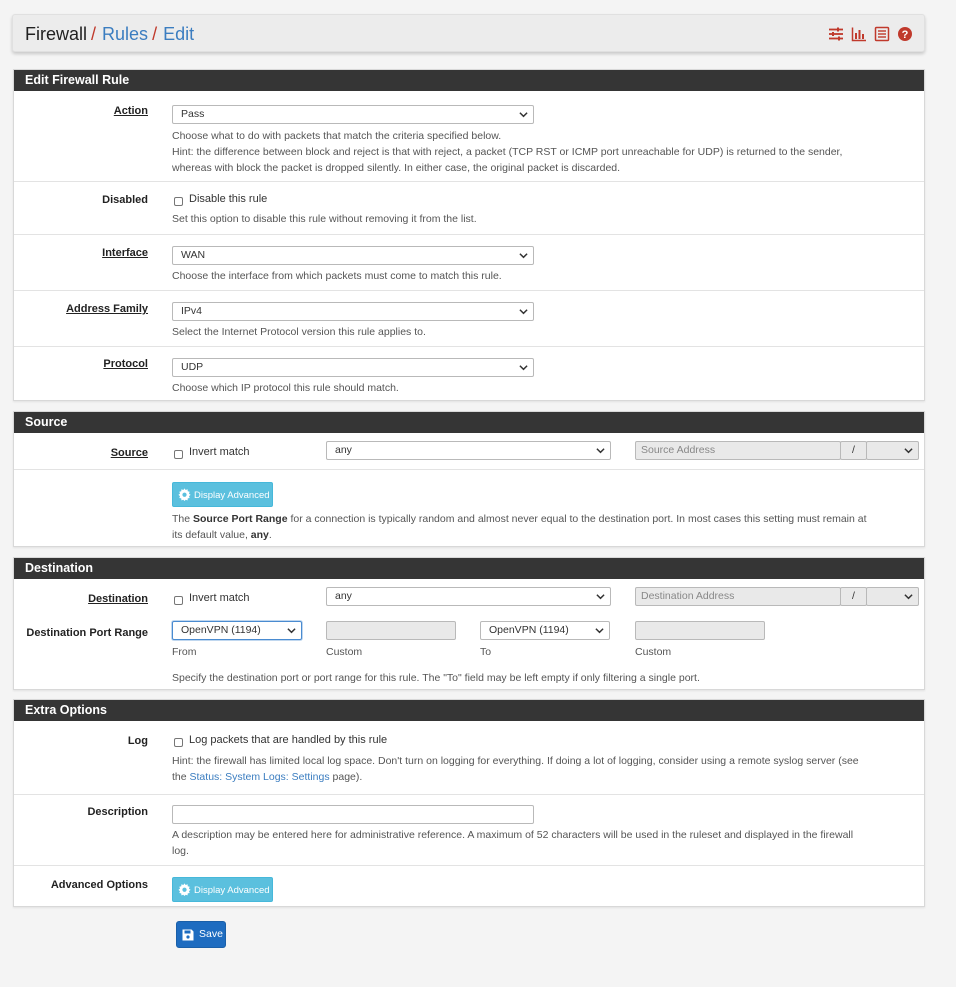  I want to click on sliders-icon, so click(836, 34).